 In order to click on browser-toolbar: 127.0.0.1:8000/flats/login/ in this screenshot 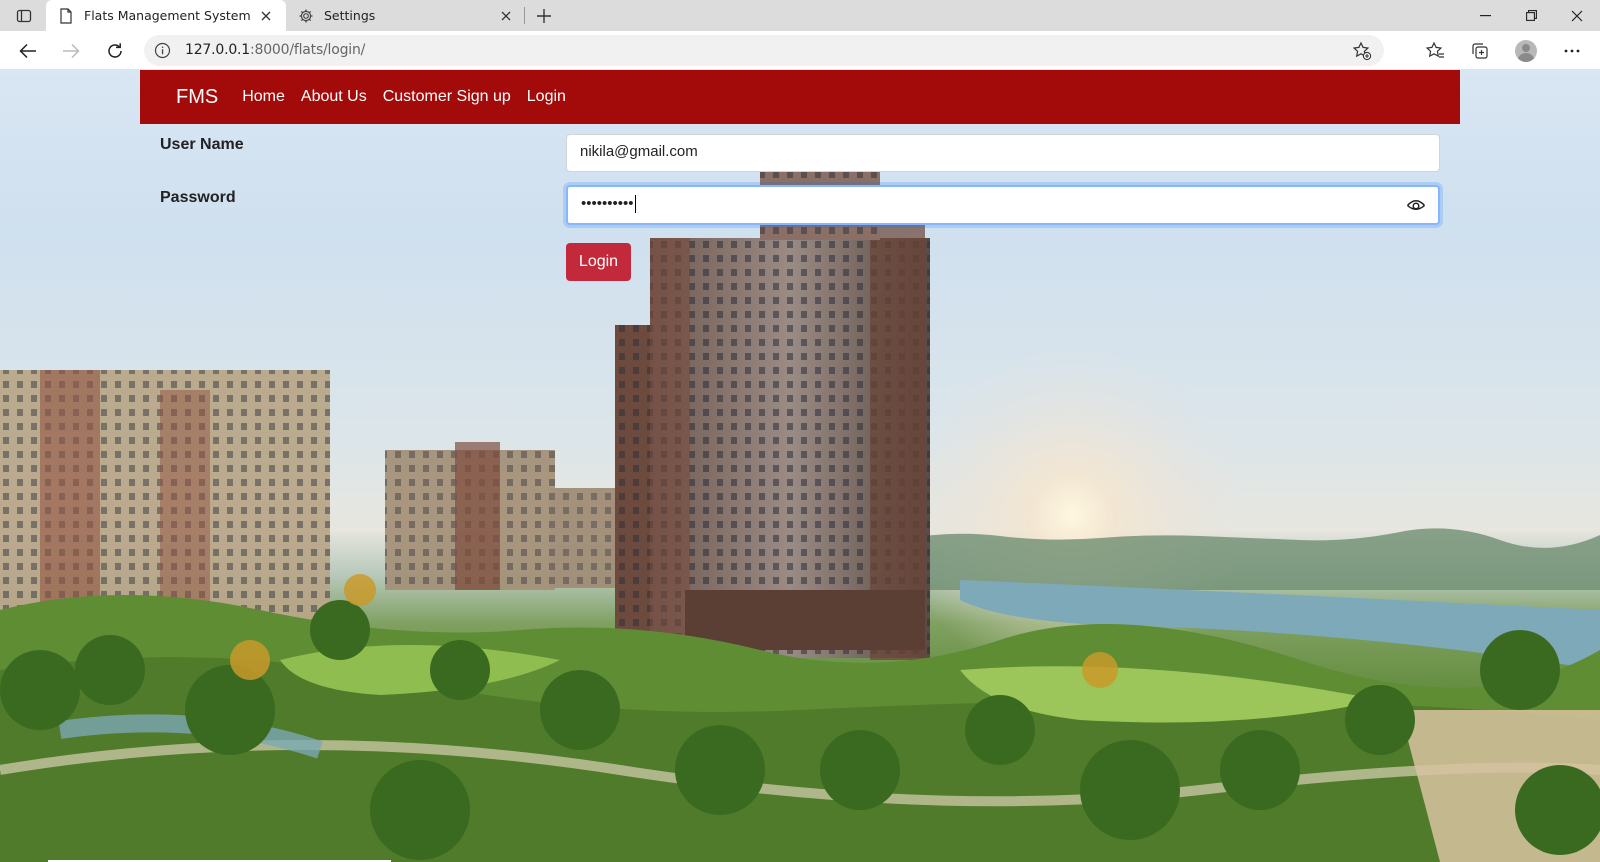, I will do `click(800, 50)`.